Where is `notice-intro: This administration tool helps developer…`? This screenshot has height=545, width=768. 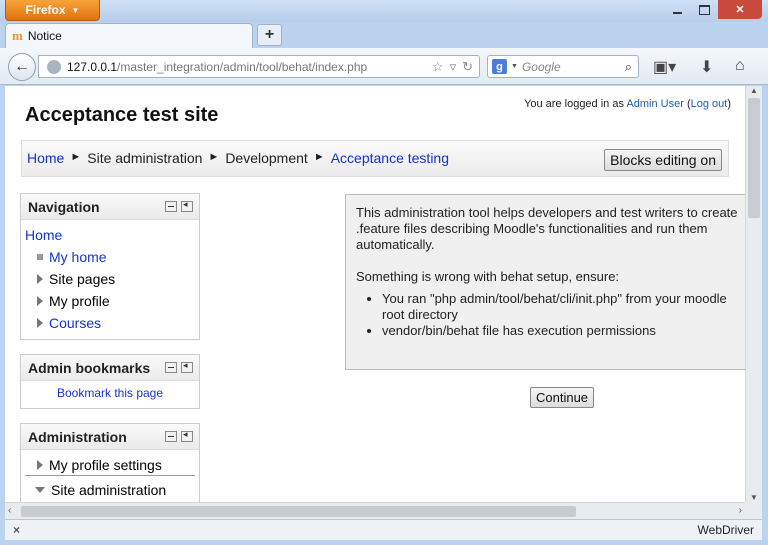 notice-intro: This administration tool helps developer… is located at coordinates (547, 228).